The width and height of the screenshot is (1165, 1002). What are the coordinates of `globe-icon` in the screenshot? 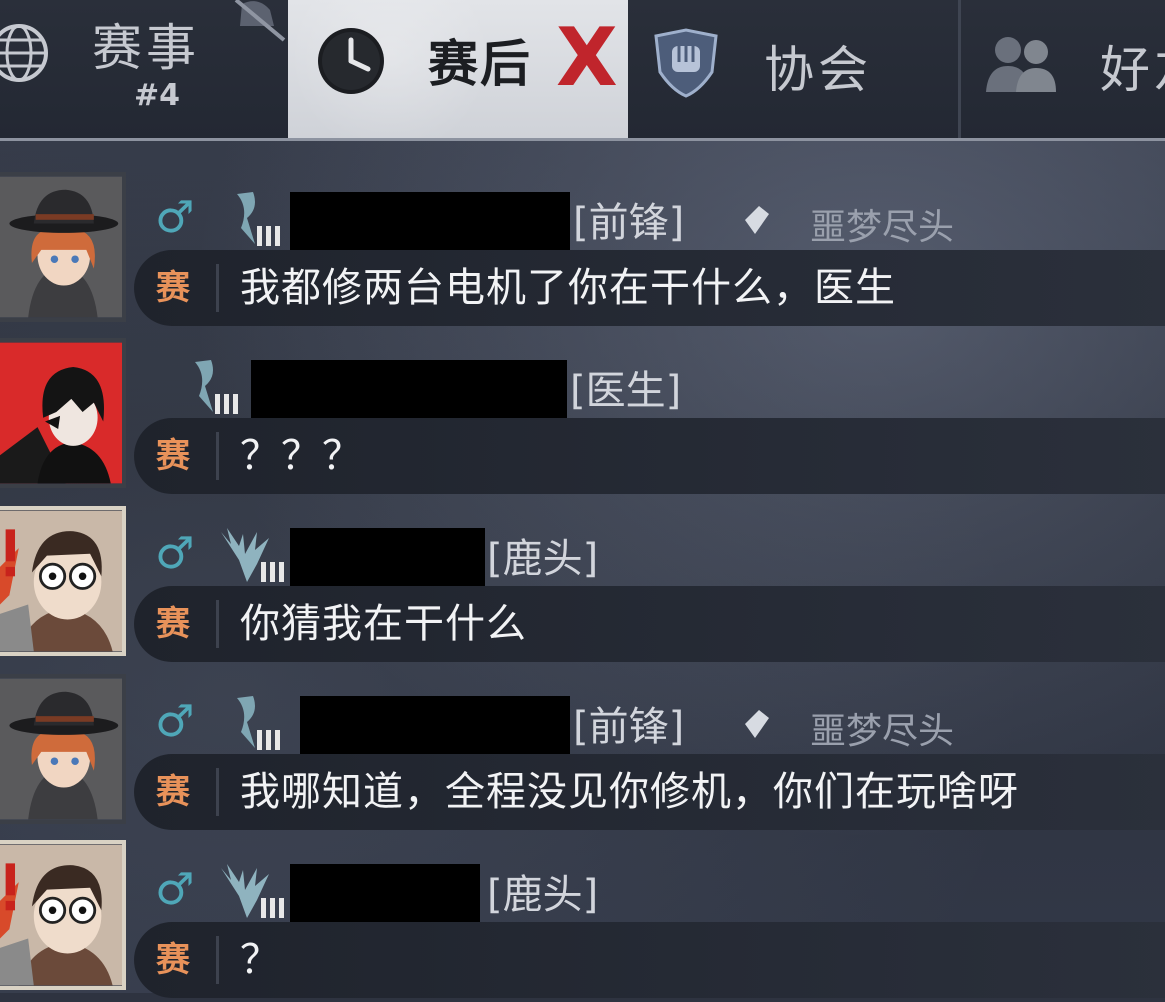 It's located at (24, 53).